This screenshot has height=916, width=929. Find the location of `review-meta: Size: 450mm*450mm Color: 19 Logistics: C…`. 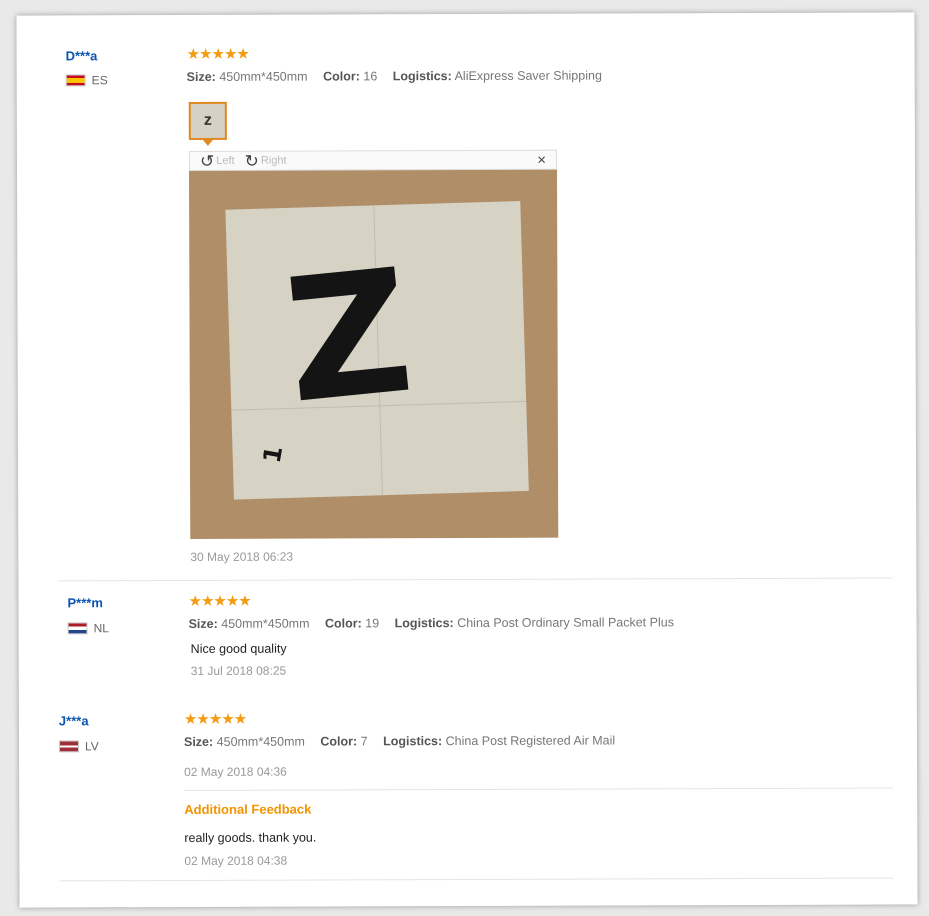

review-meta: Size: 450mm*450mm Color: 19 Logistics: C… is located at coordinates (437, 623).